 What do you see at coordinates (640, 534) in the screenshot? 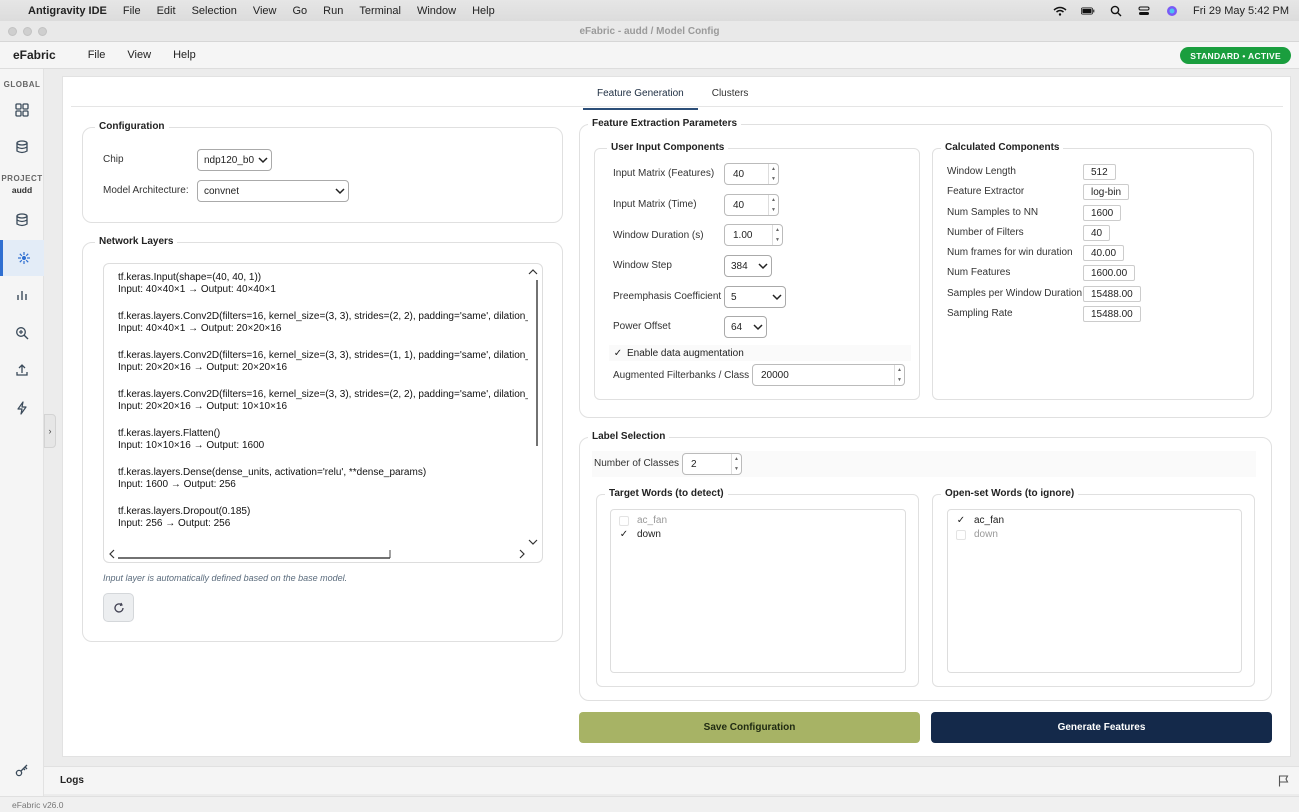
I see `target-word-item: ✓ down` at bounding box center [640, 534].